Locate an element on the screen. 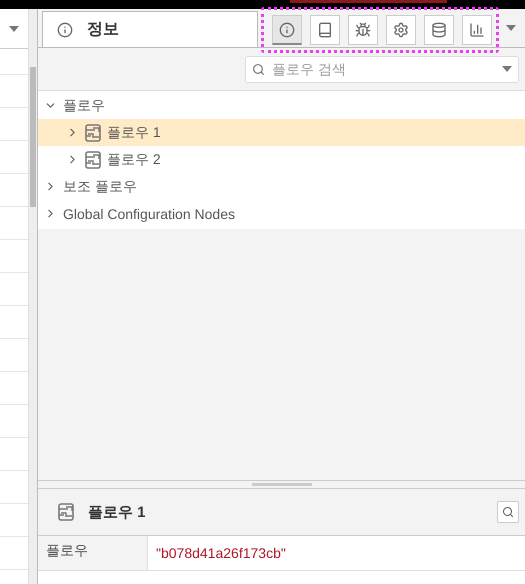 The width and height of the screenshot is (525, 584). property-value: "b078d41a26f173cb" is located at coordinates (221, 553).